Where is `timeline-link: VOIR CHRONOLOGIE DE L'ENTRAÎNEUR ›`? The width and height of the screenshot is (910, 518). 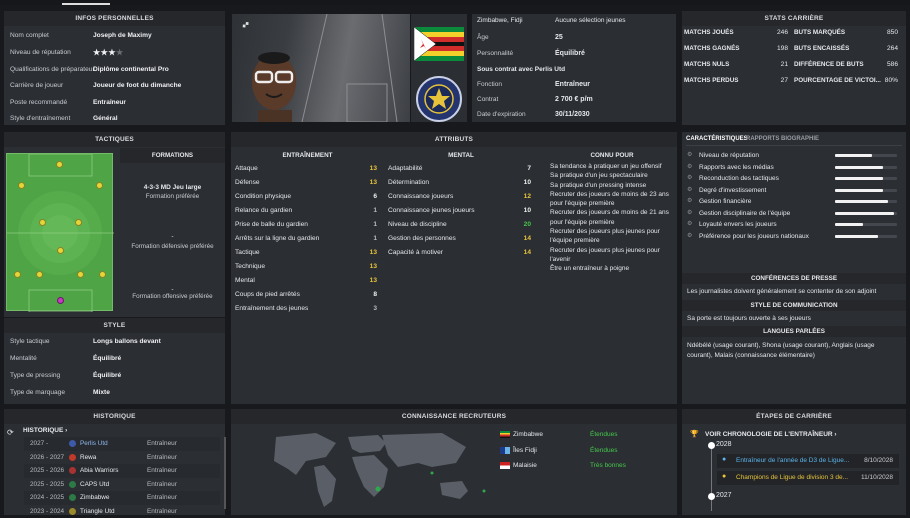
timeline-link: VOIR CHRONOLOGIE DE L'ENTRAÎNEUR › is located at coordinates (771, 434).